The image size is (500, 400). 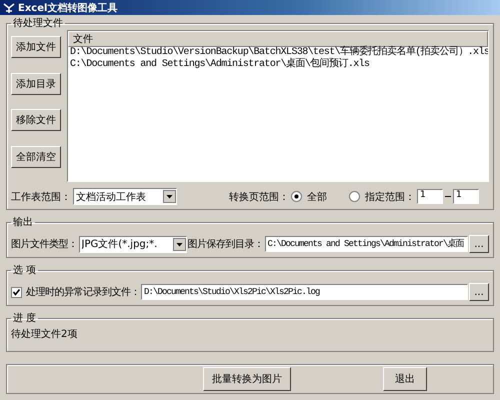 I want to click on image-type-label: 图片文件类型：, so click(x=44, y=244).